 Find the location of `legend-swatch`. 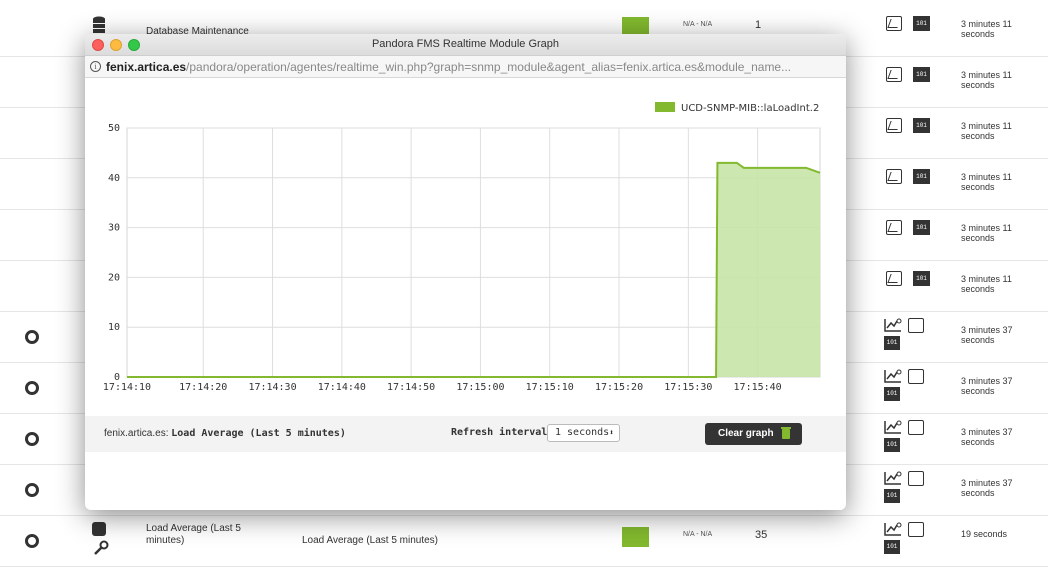

legend-swatch is located at coordinates (665, 107).